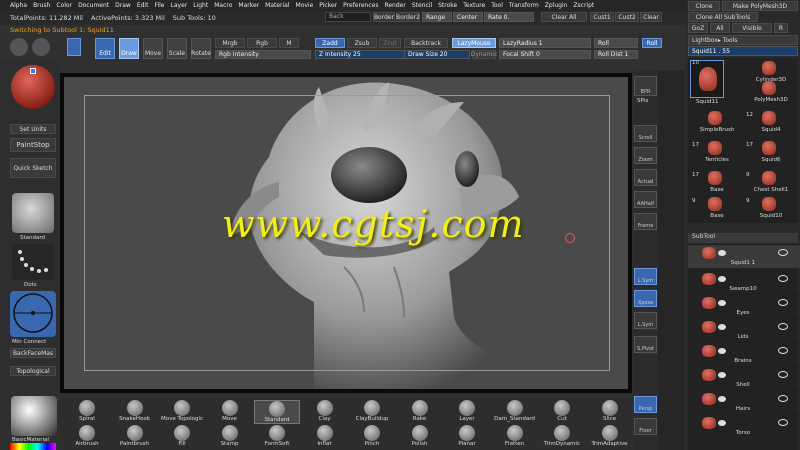  What do you see at coordinates (583, 5) in the screenshot?
I see `menu-zscript: Zscript` at bounding box center [583, 5].